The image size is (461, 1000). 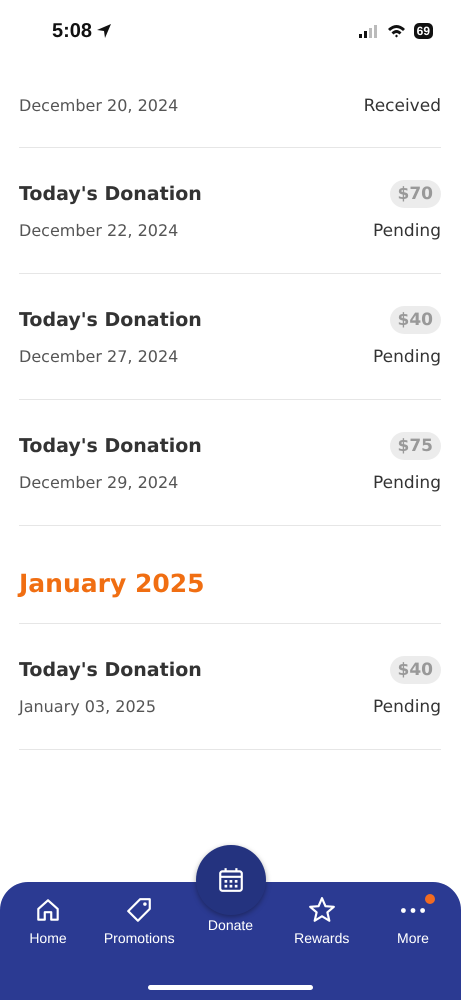 What do you see at coordinates (368, 31) in the screenshot?
I see `signal-icon` at bounding box center [368, 31].